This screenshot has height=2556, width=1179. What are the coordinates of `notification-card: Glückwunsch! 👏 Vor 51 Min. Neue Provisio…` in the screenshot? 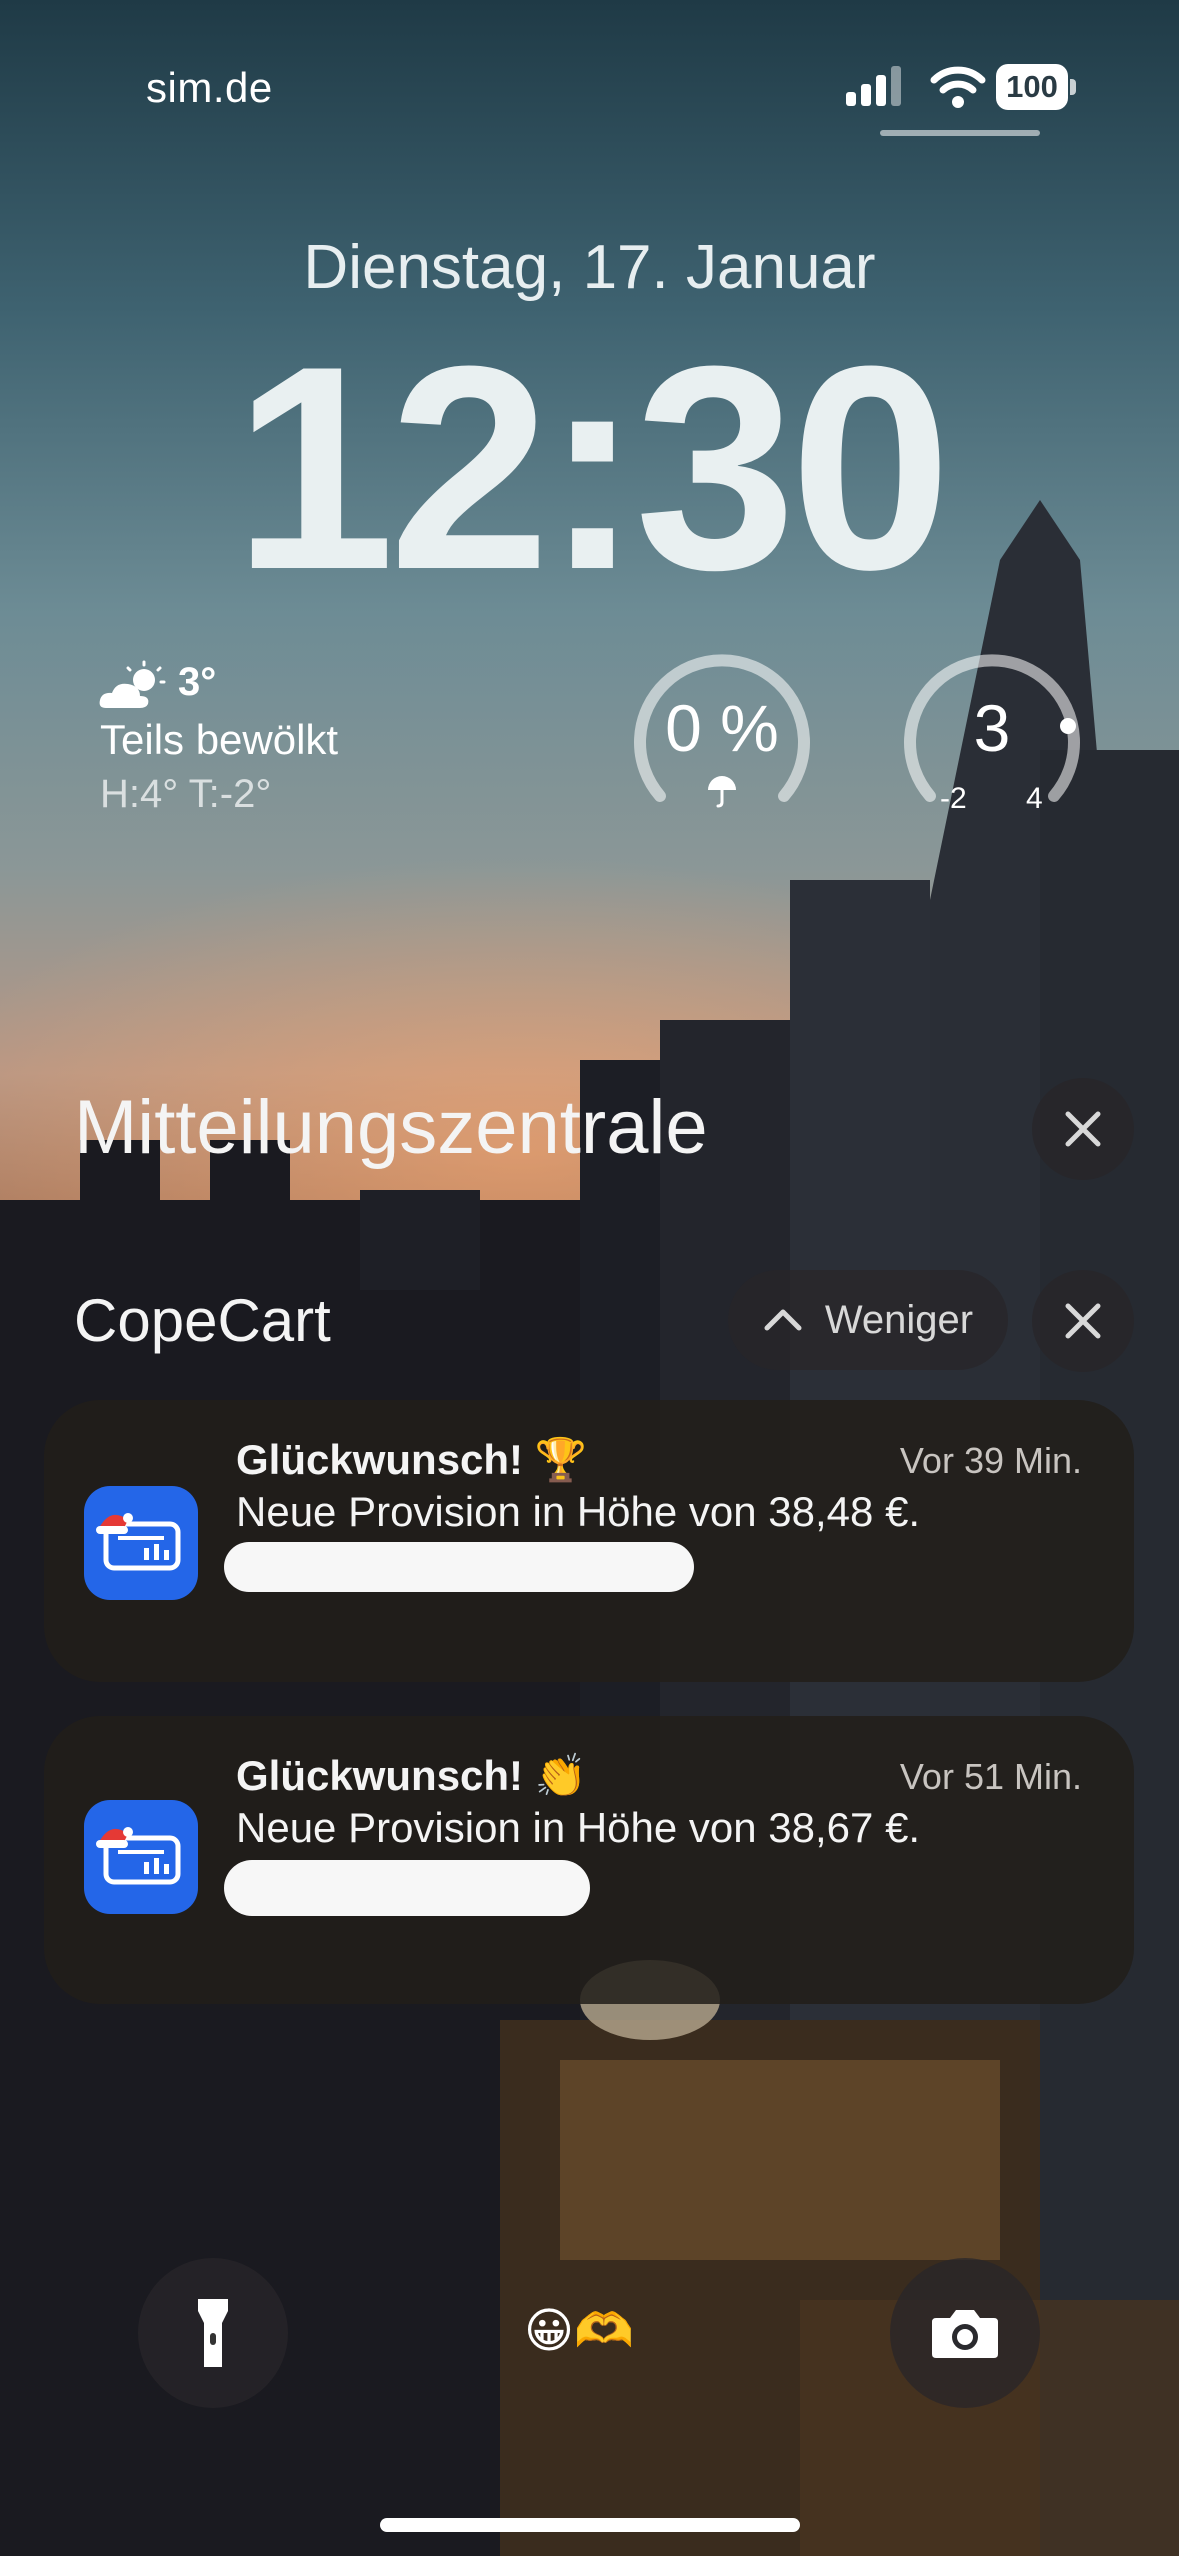 It's located at (589, 1860).